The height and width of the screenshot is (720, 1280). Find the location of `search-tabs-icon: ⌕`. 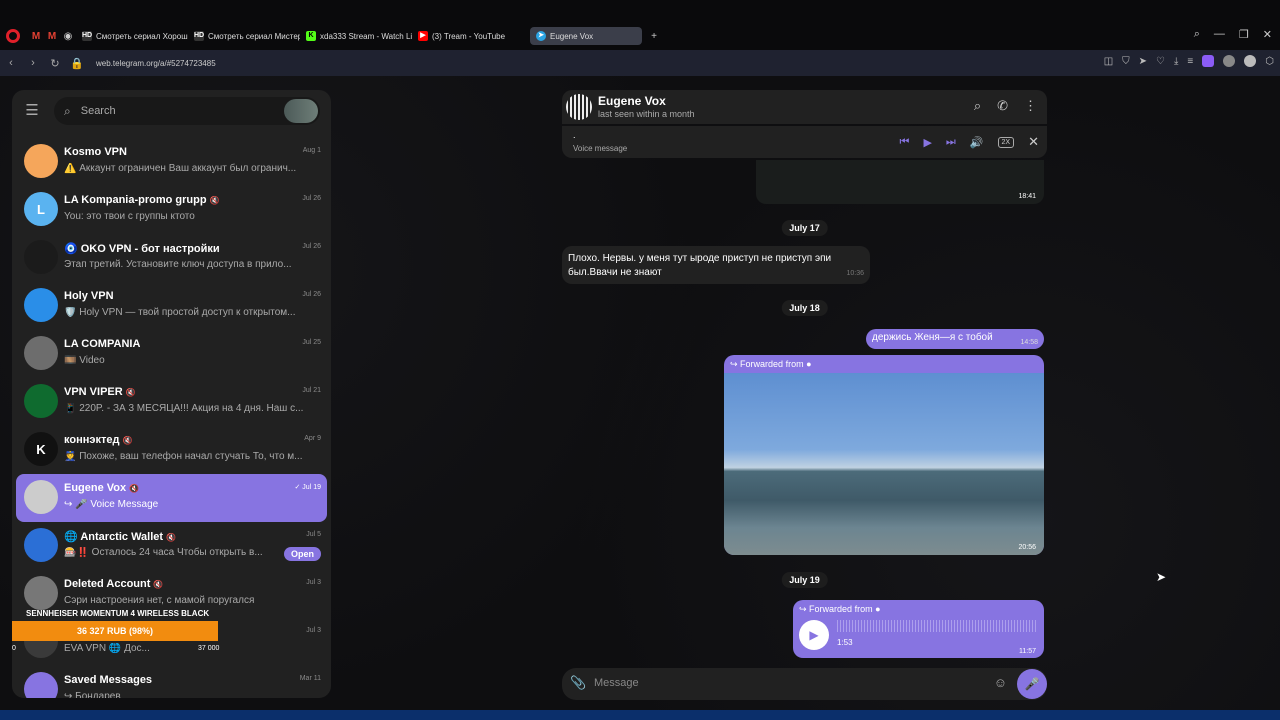

search-tabs-icon: ⌕ is located at coordinates (1197, 34).